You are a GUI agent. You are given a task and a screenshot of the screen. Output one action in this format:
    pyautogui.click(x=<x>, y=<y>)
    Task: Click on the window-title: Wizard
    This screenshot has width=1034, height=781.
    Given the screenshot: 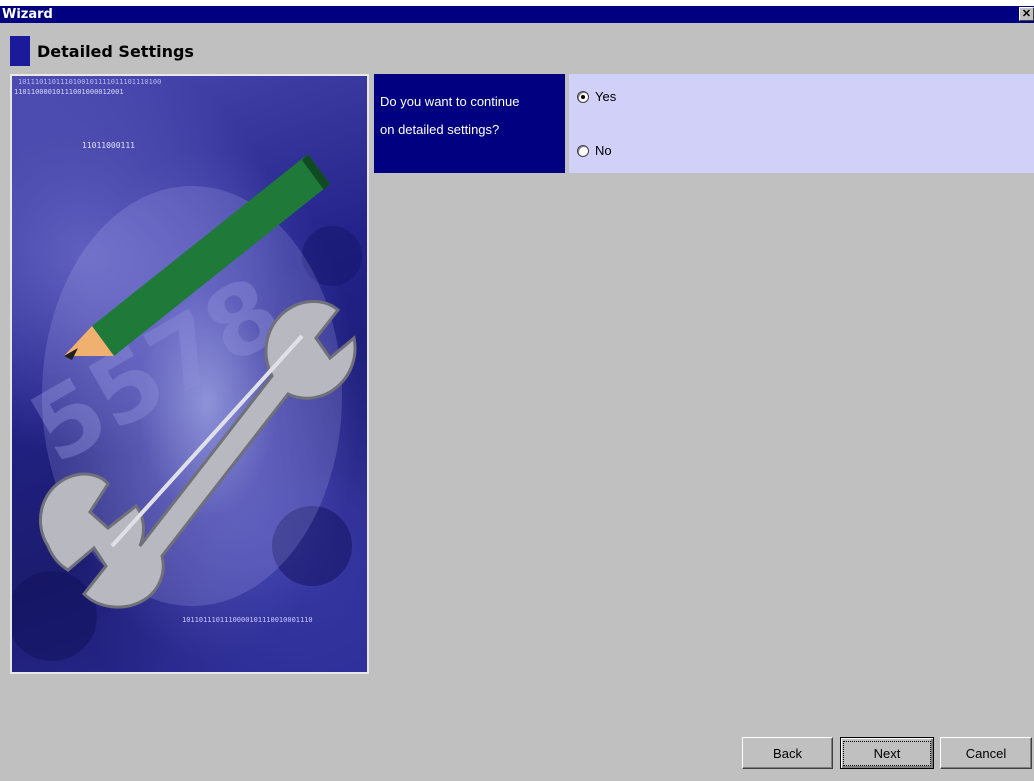 What is the action you would take?
    pyautogui.click(x=27, y=14)
    